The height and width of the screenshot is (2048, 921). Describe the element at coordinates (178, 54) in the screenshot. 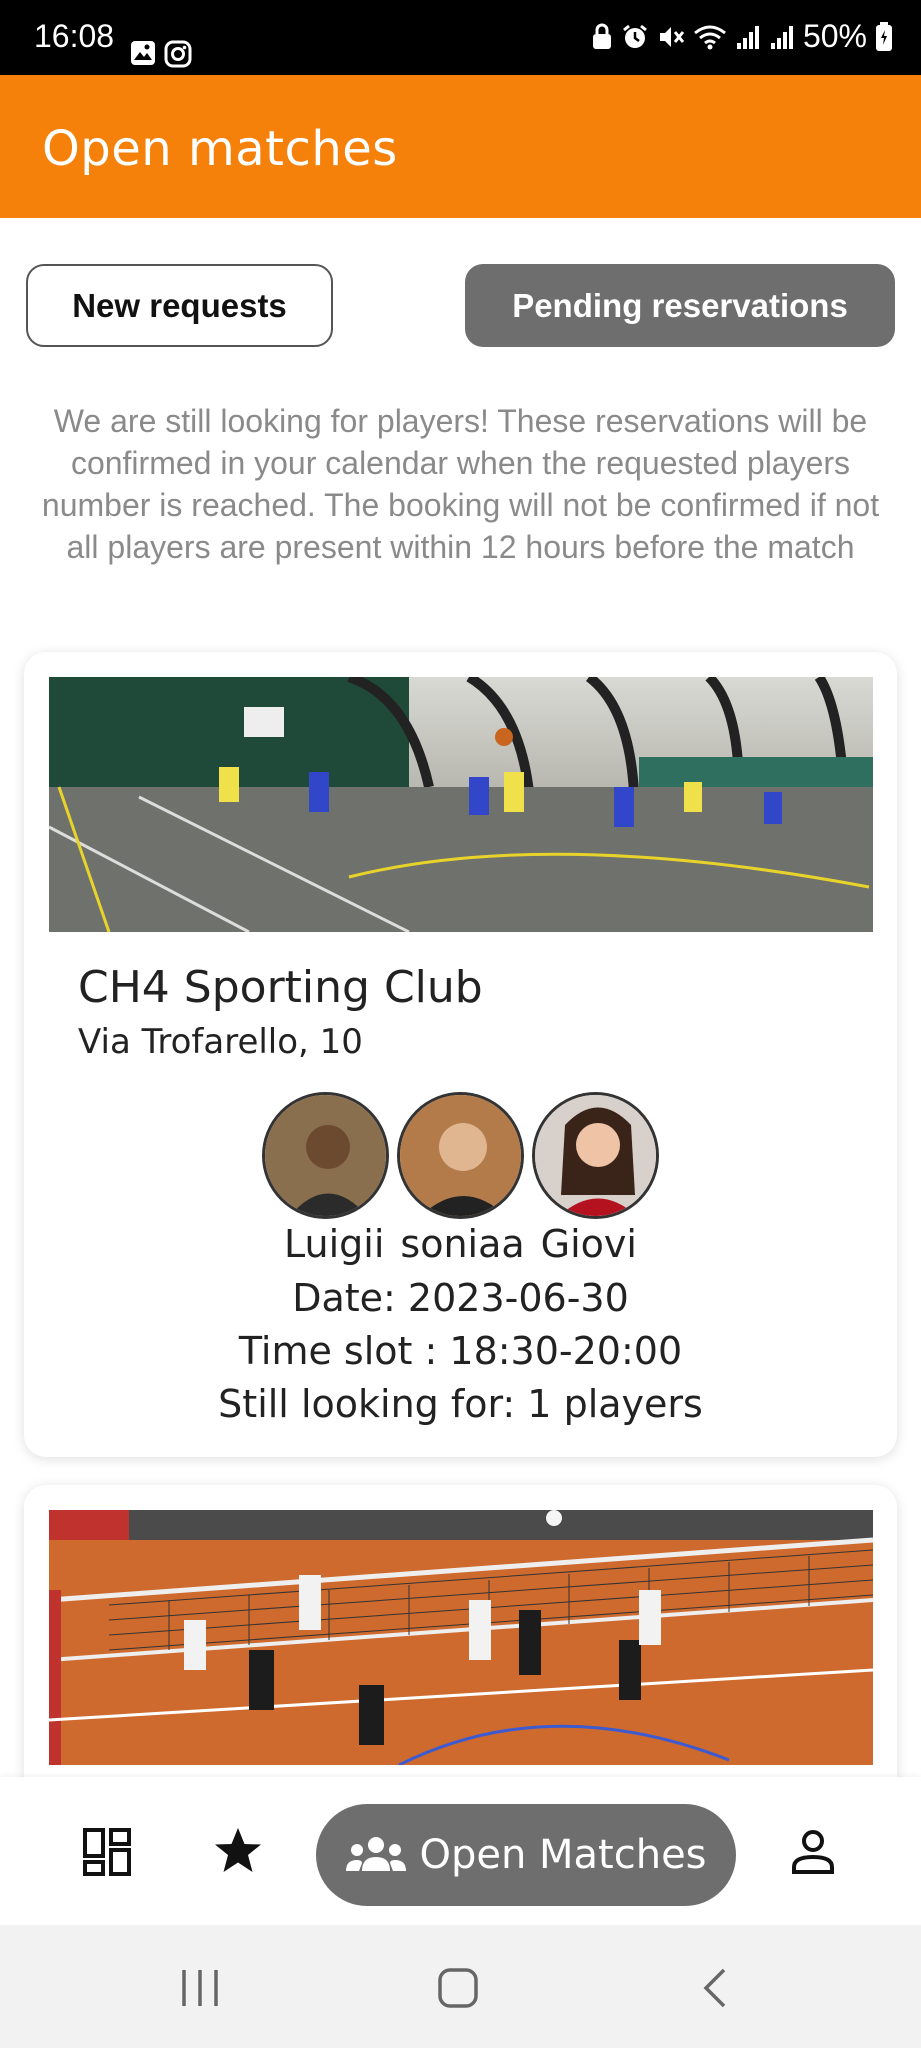

I see `instagram-icon` at that location.